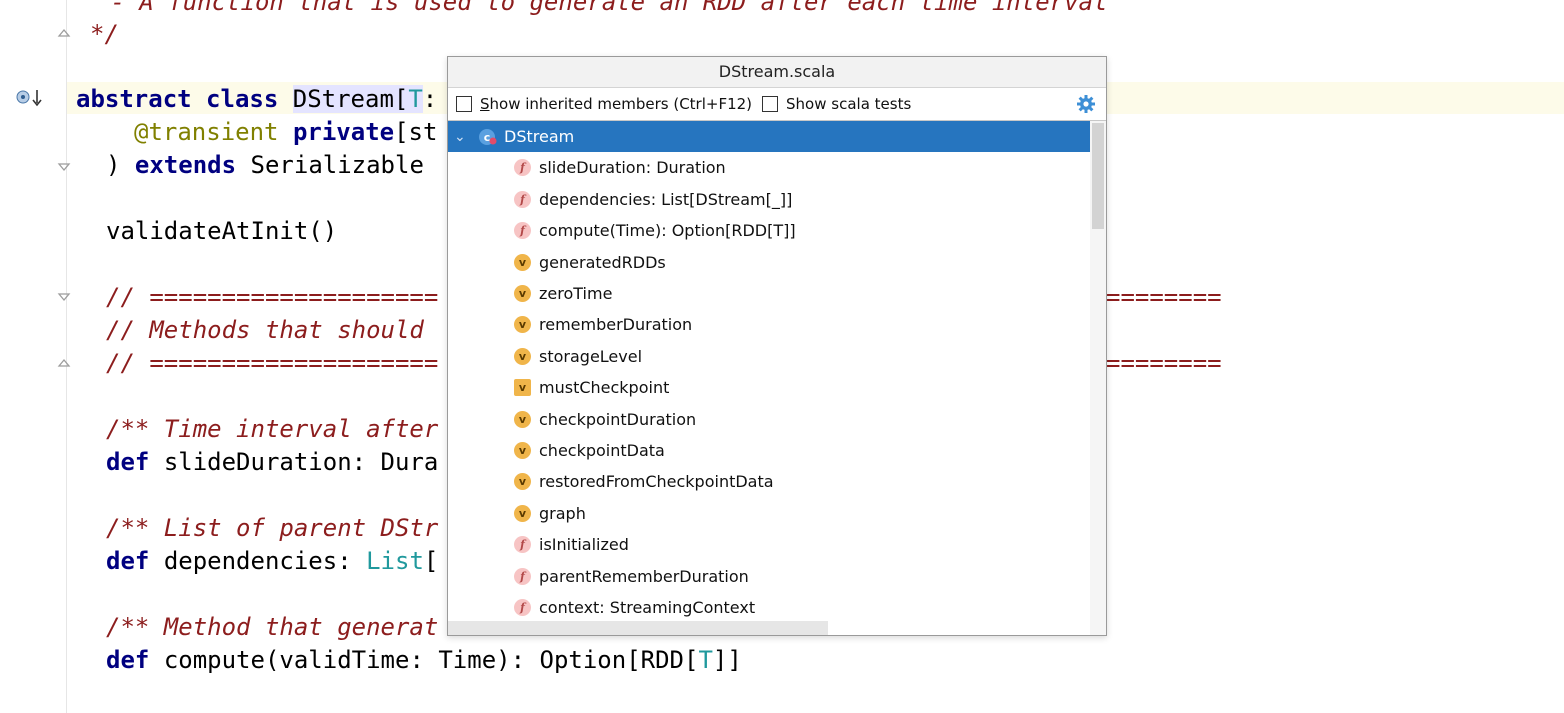  I want to click on code-line: @transient private[st, so click(285, 132).